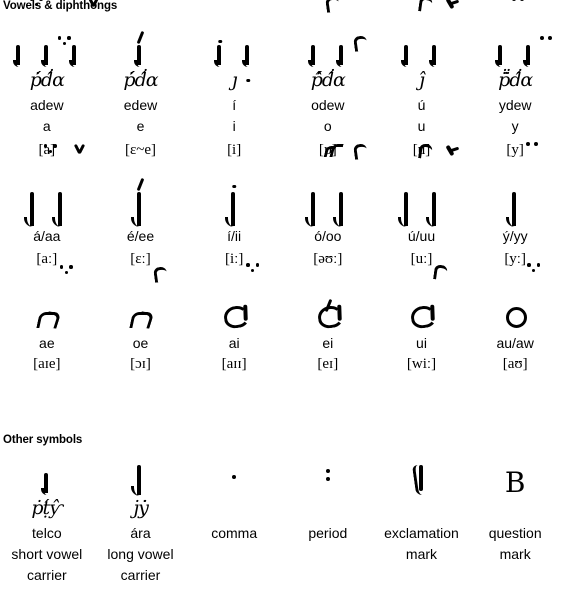  I want to click on tengwar-ring-au, so click(522, 297).